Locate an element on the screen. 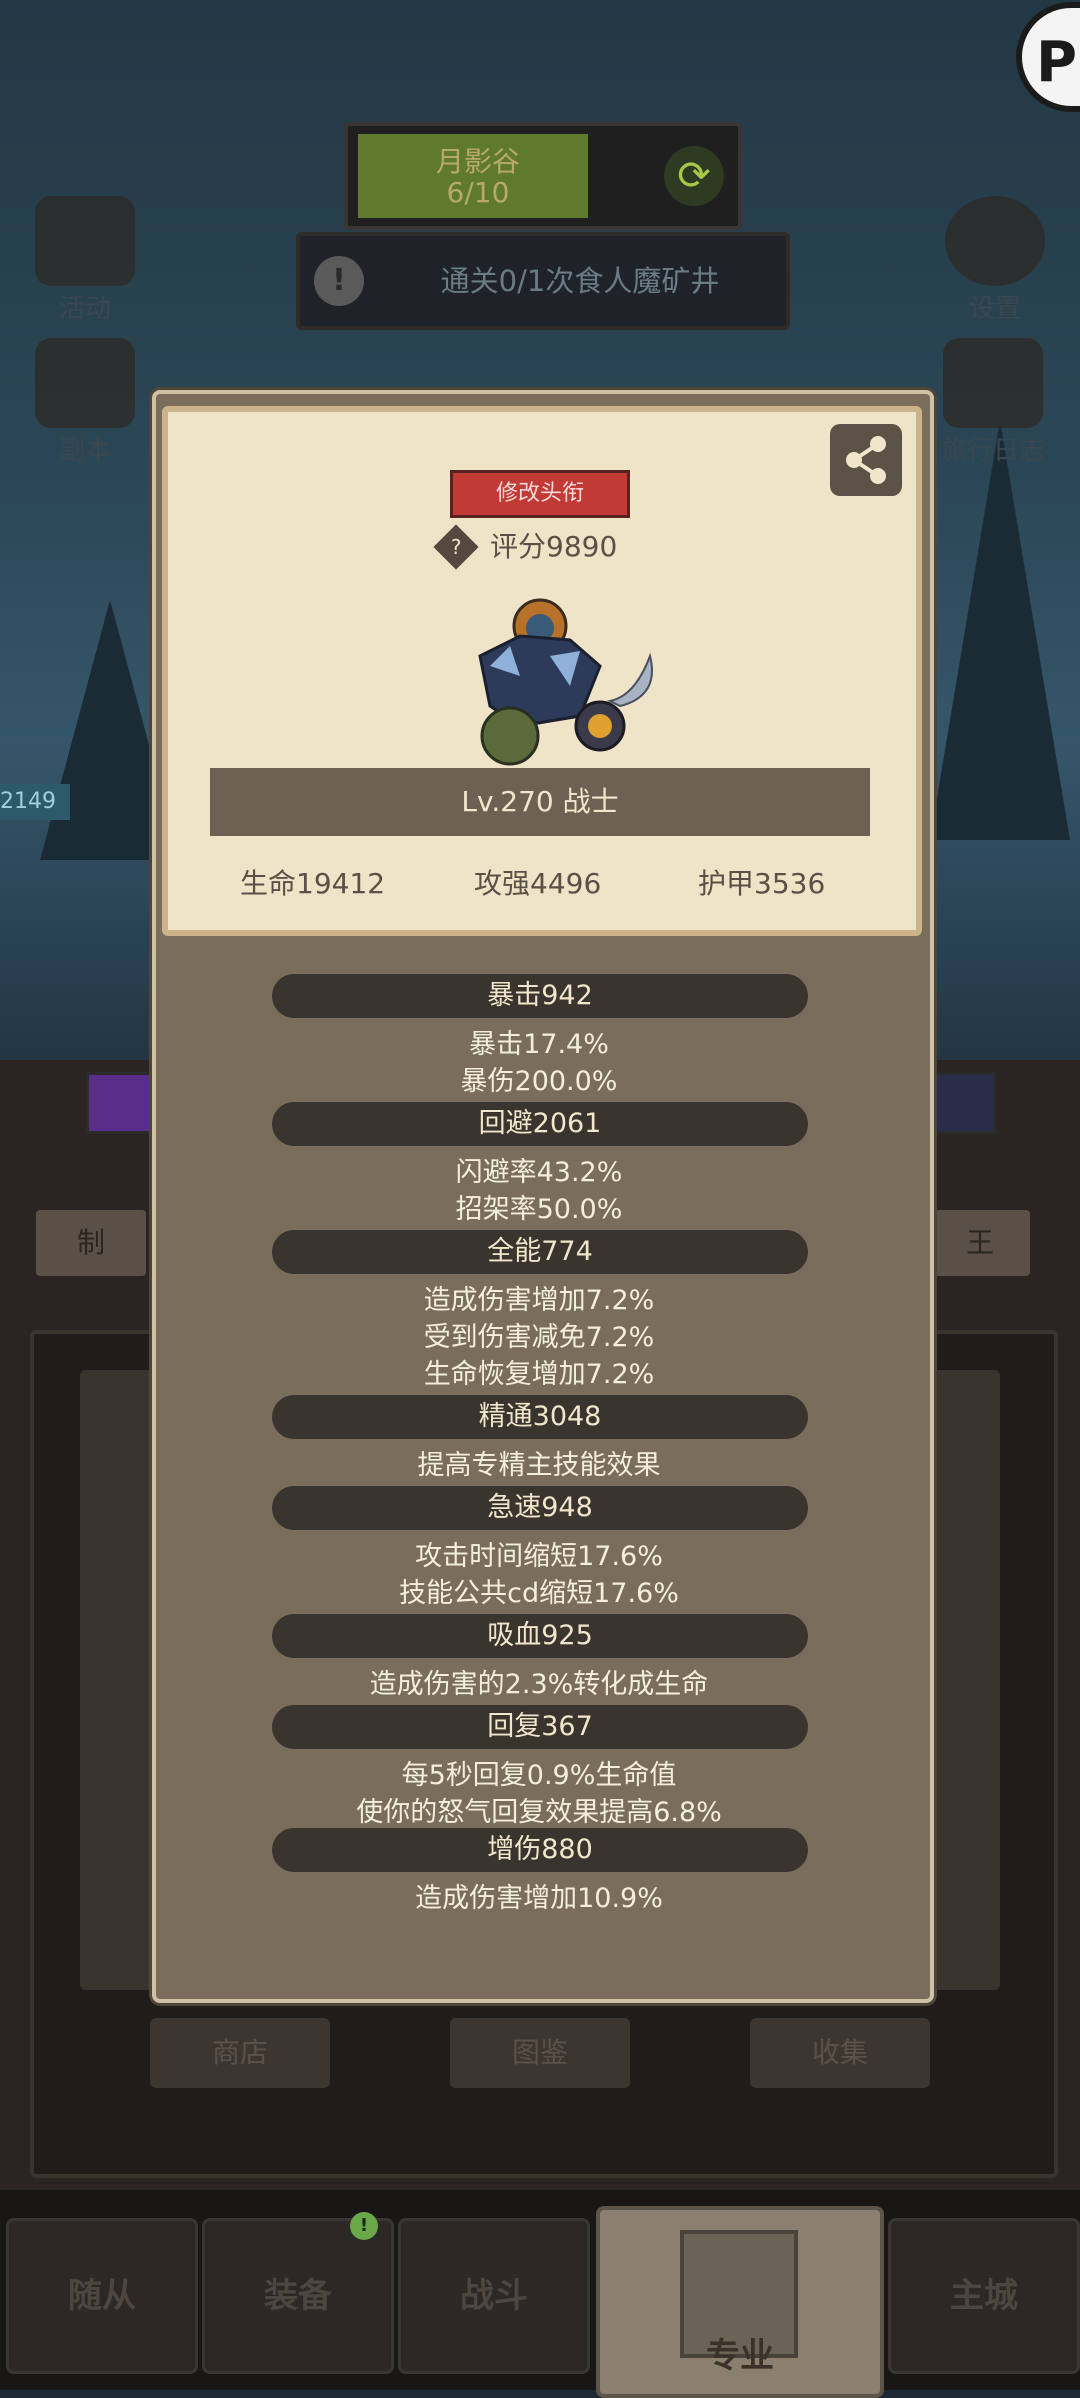 This screenshot has width=1080, height=2398. activity-button: 活动 is located at coordinates (85, 260).